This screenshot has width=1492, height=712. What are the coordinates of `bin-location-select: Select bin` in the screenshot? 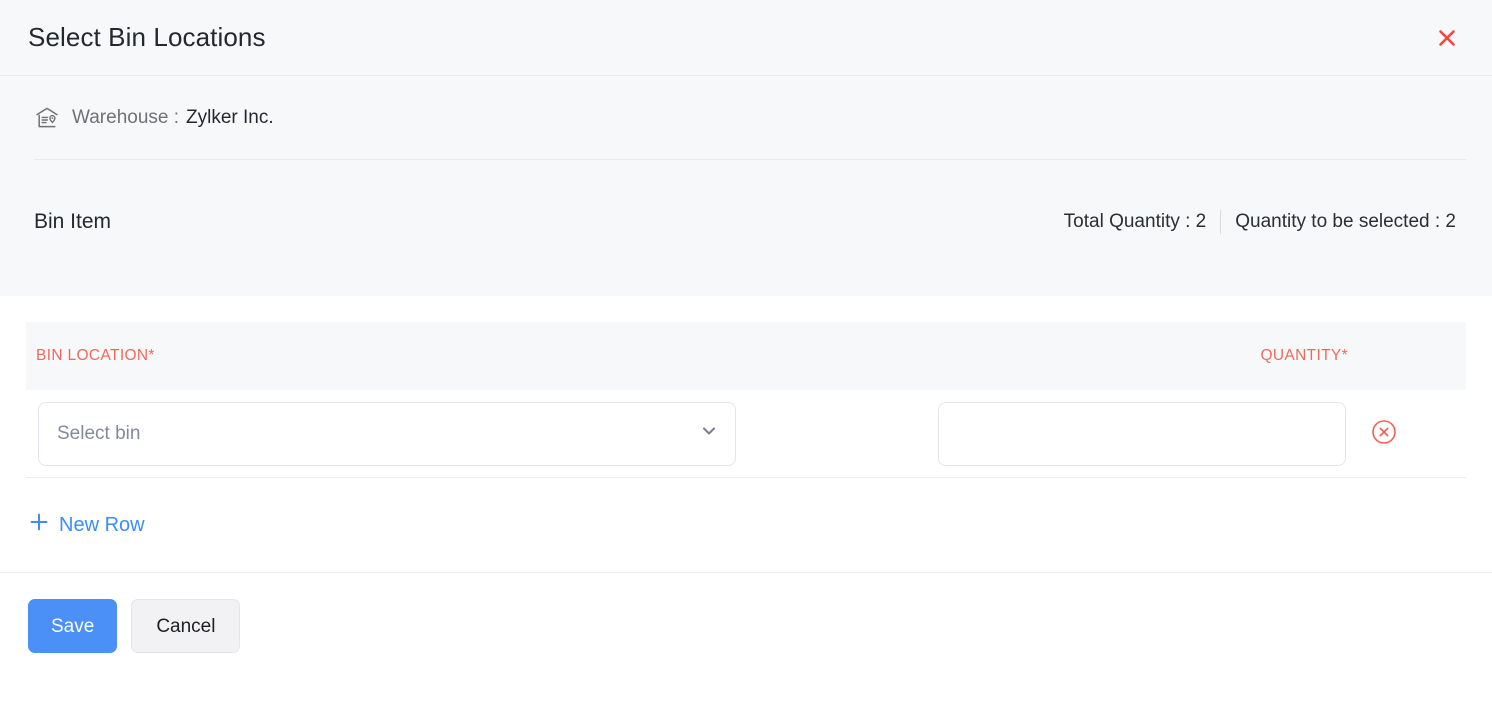 It's located at (387, 433).